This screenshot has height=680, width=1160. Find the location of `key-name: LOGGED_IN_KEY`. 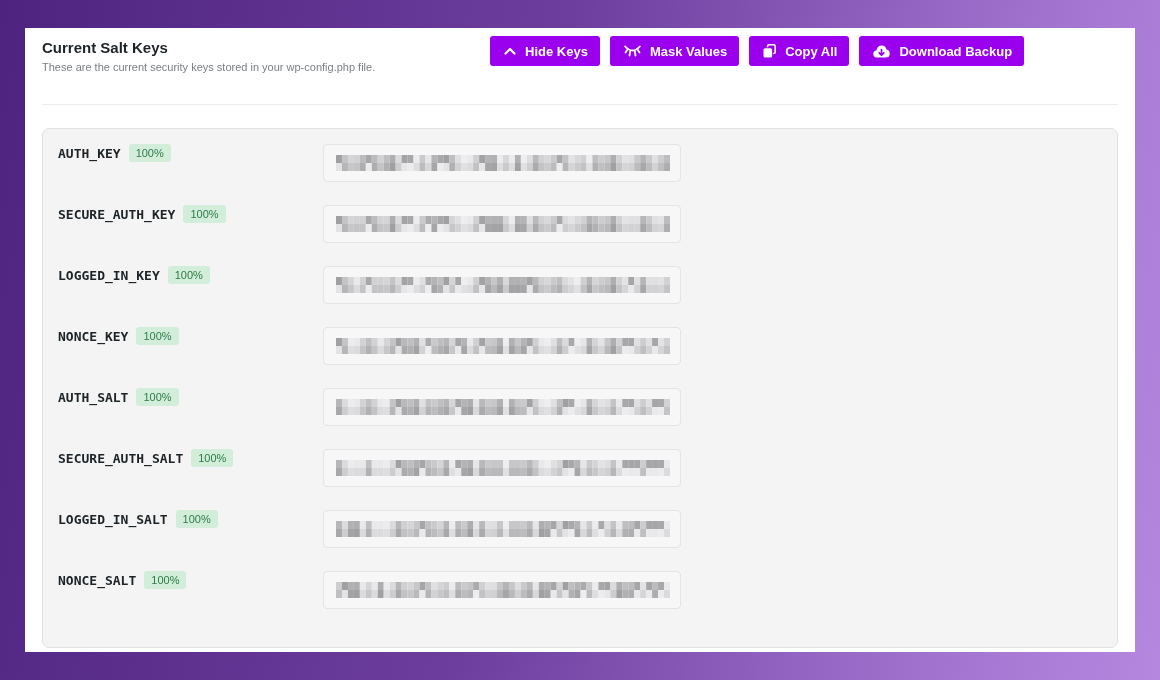

key-name: LOGGED_IN_KEY is located at coordinates (109, 275).